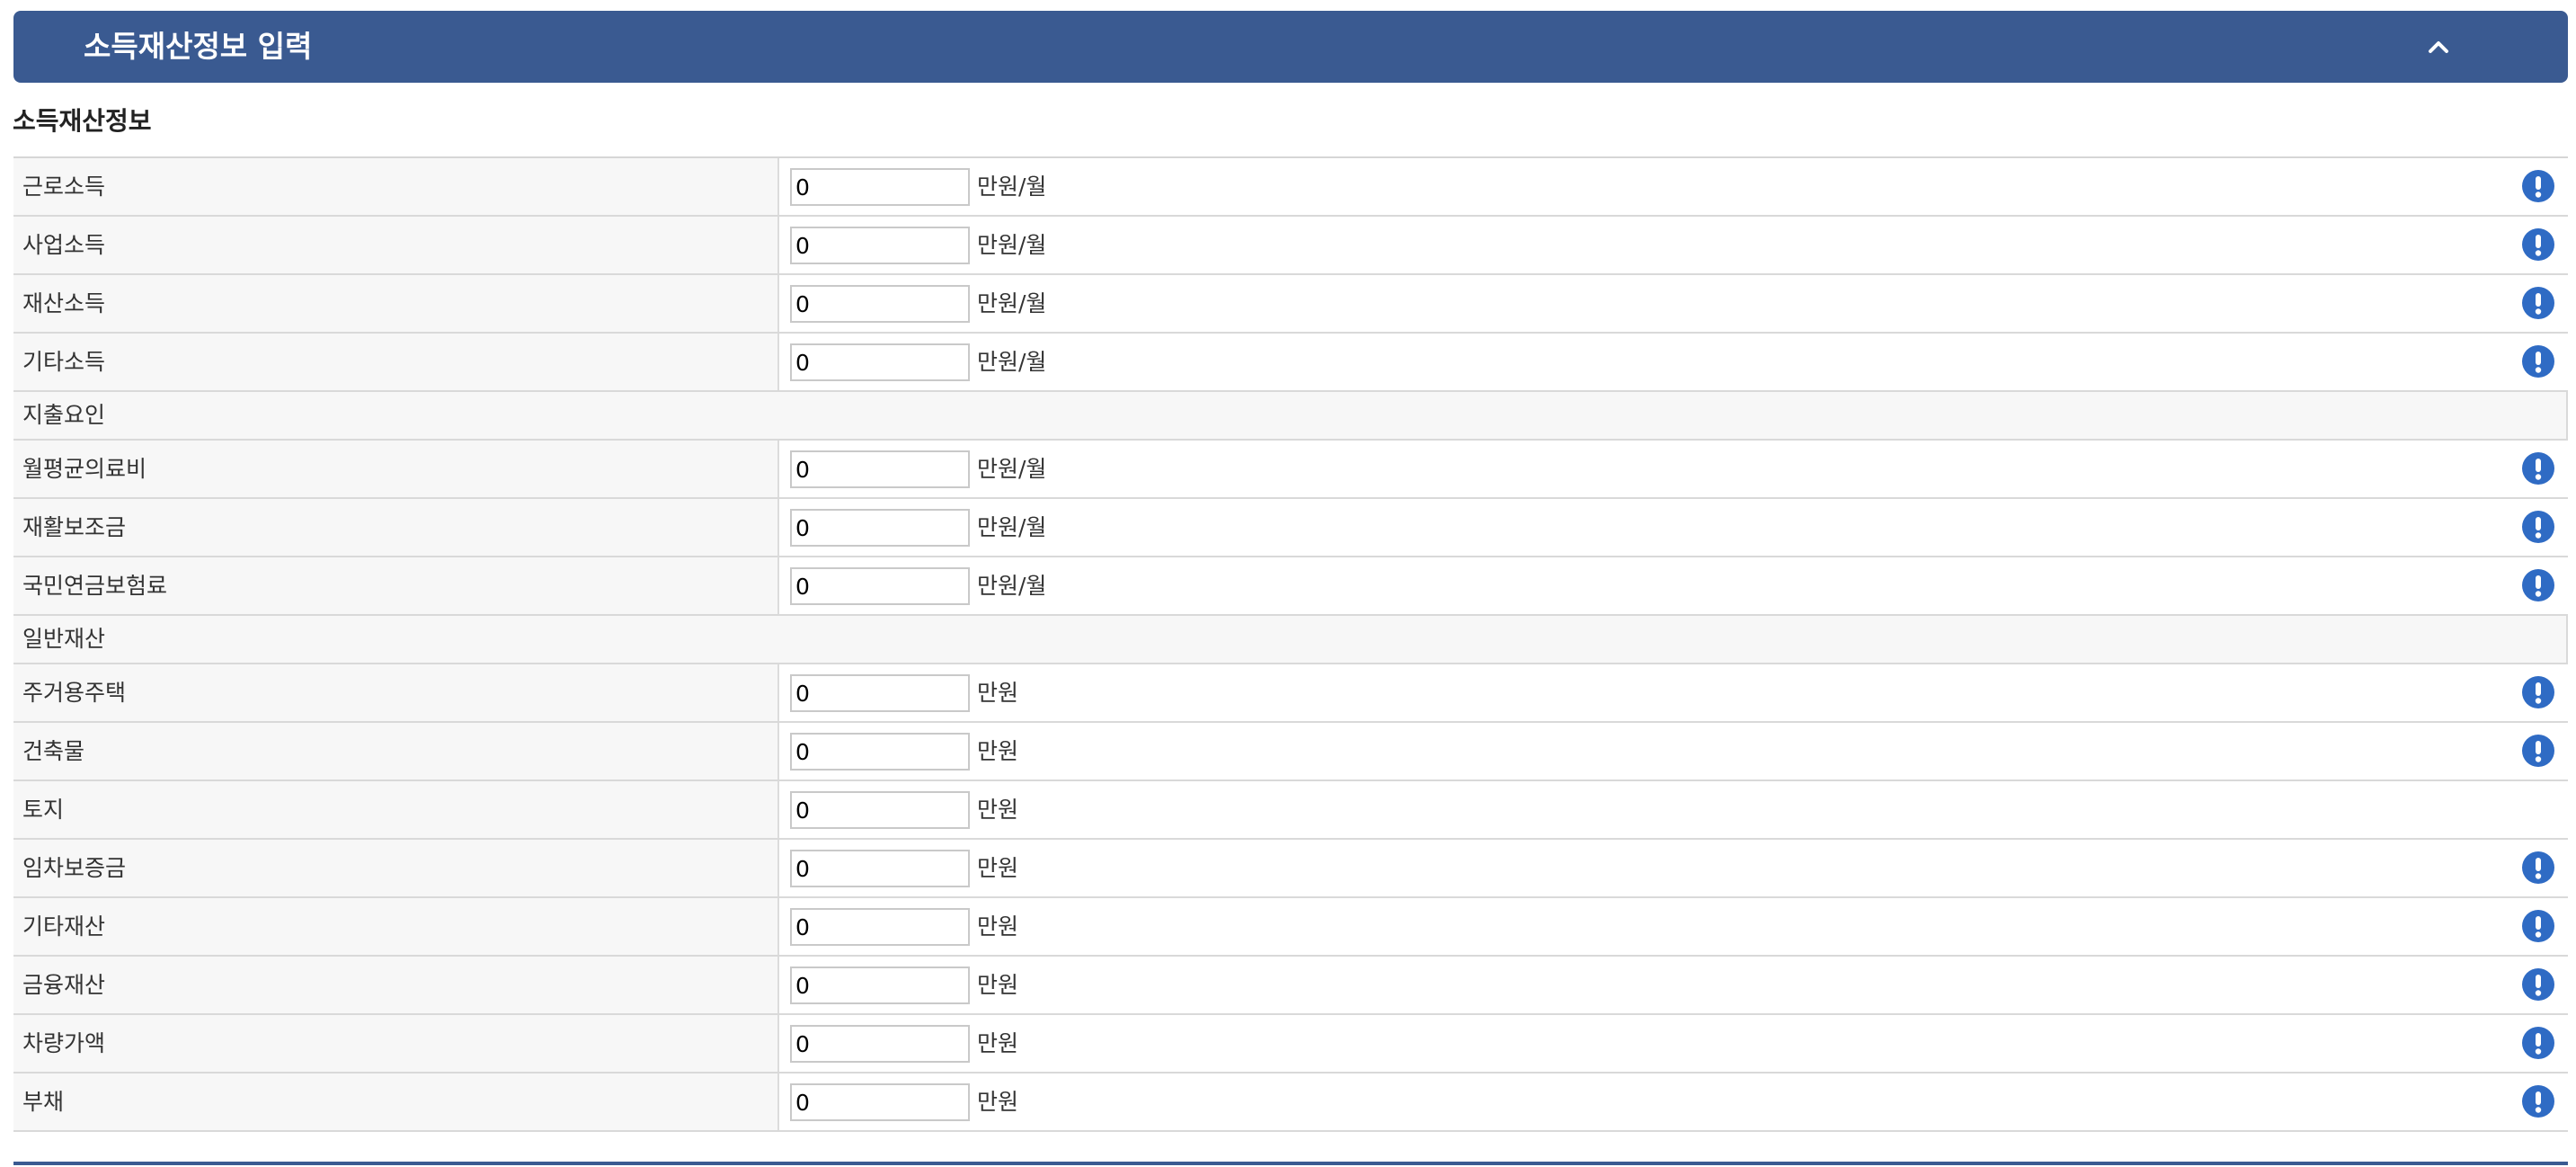  What do you see at coordinates (396, 751) in the screenshot?
I see `label-cell: 건축물` at bounding box center [396, 751].